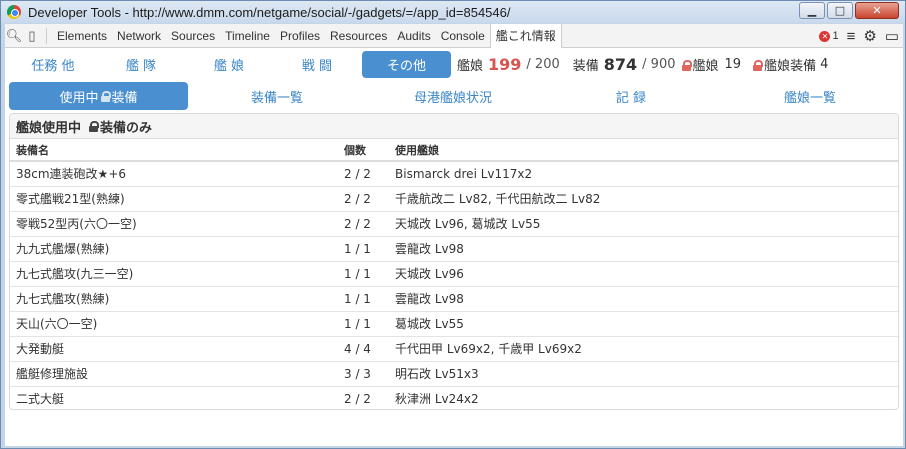 The image size is (906, 449). I want to click on ship-label: 艦娘, so click(470, 66).